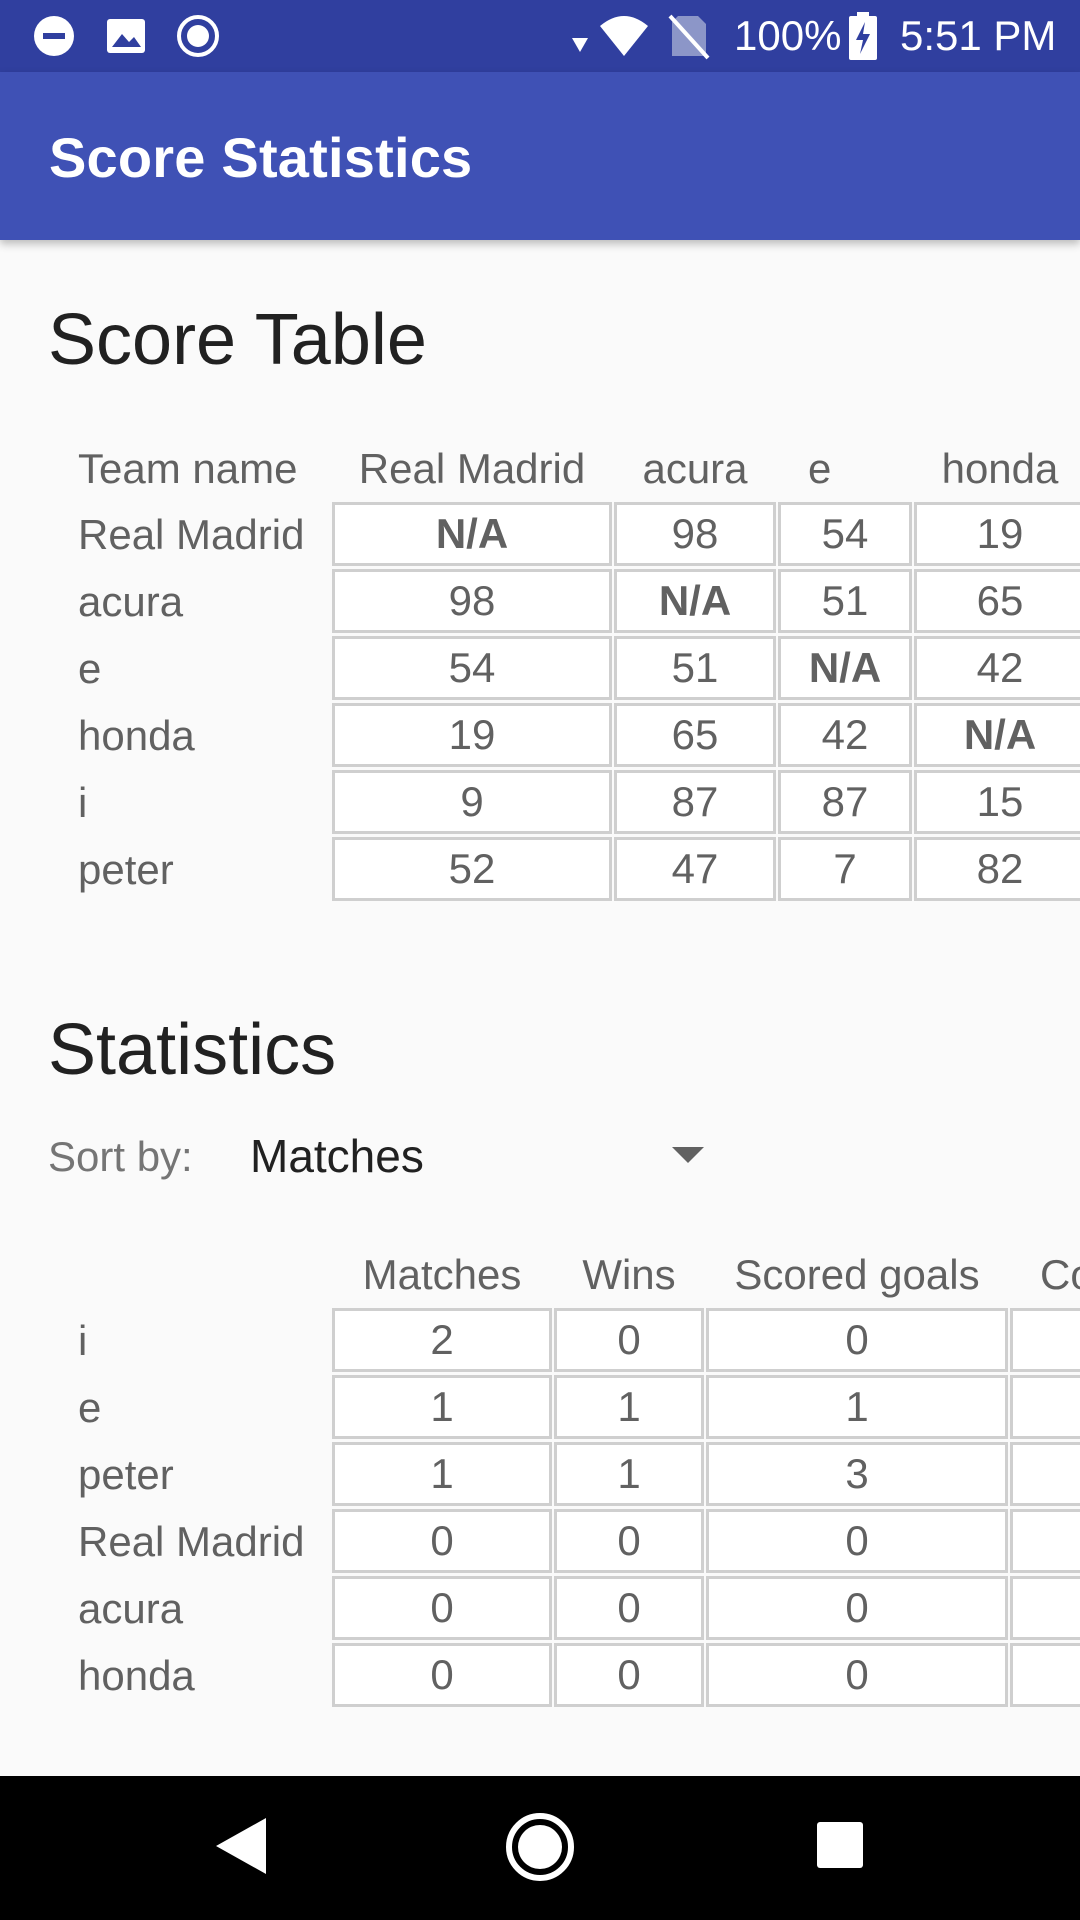 Image resolution: width=1080 pixels, height=1920 pixels. Describe the element at coordinates (472, 802) in the screenshot. I see `table-cell: 9` at that location.